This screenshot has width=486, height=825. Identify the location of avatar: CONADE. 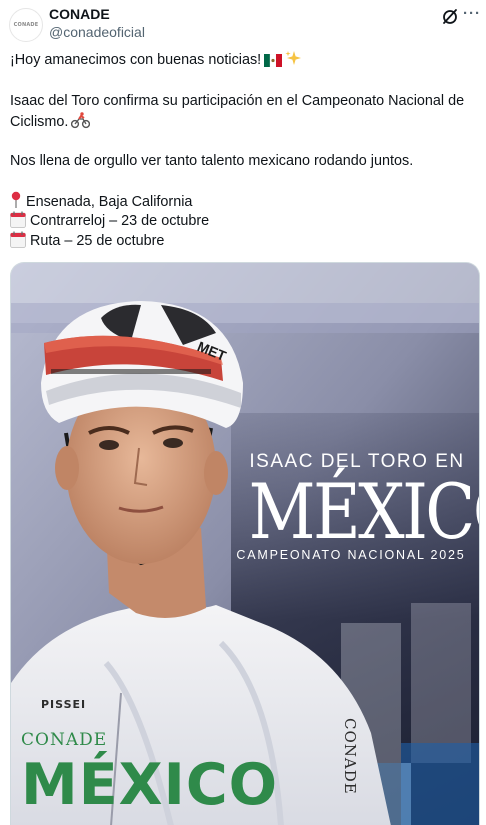
(26, 25).